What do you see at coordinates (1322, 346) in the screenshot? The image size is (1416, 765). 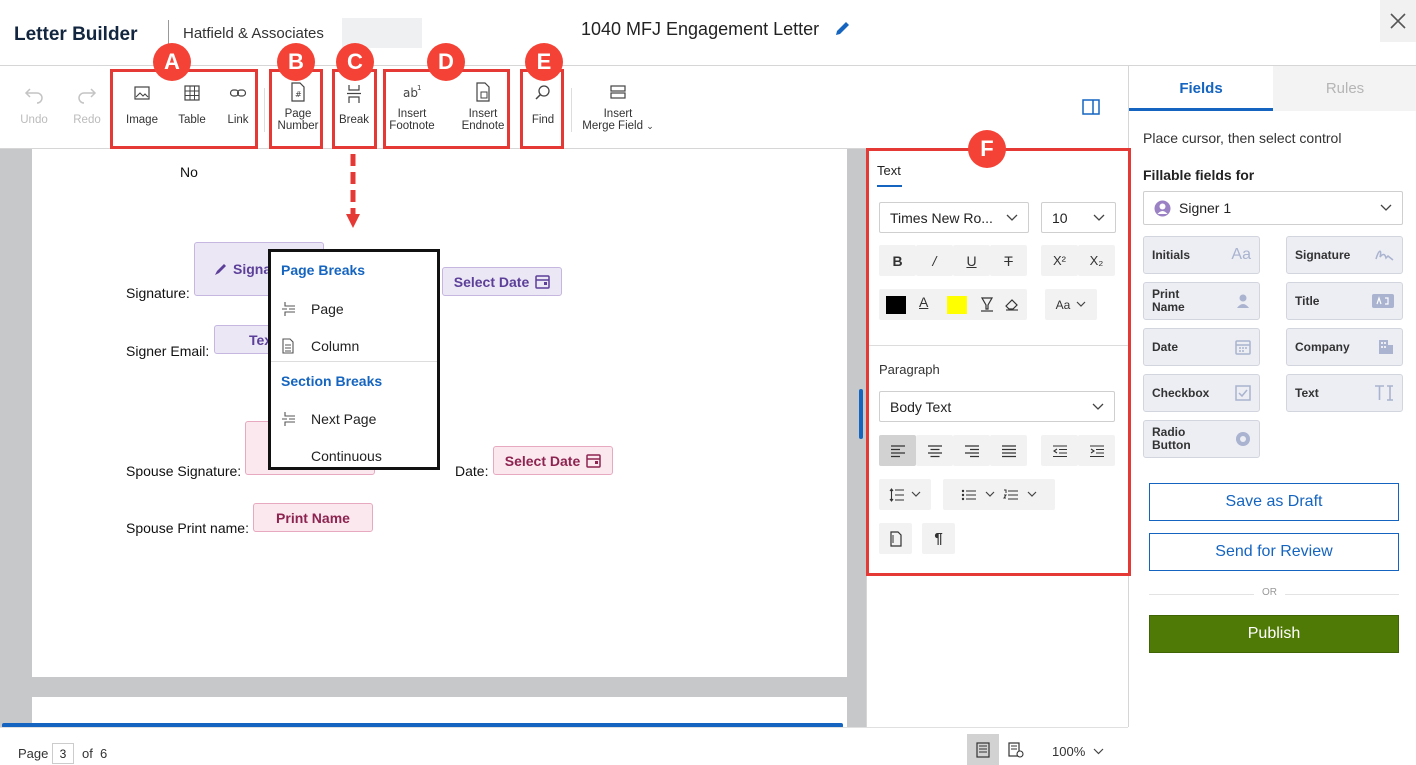 I see `control-company-label: Company` at bounding box center [1322, 346].